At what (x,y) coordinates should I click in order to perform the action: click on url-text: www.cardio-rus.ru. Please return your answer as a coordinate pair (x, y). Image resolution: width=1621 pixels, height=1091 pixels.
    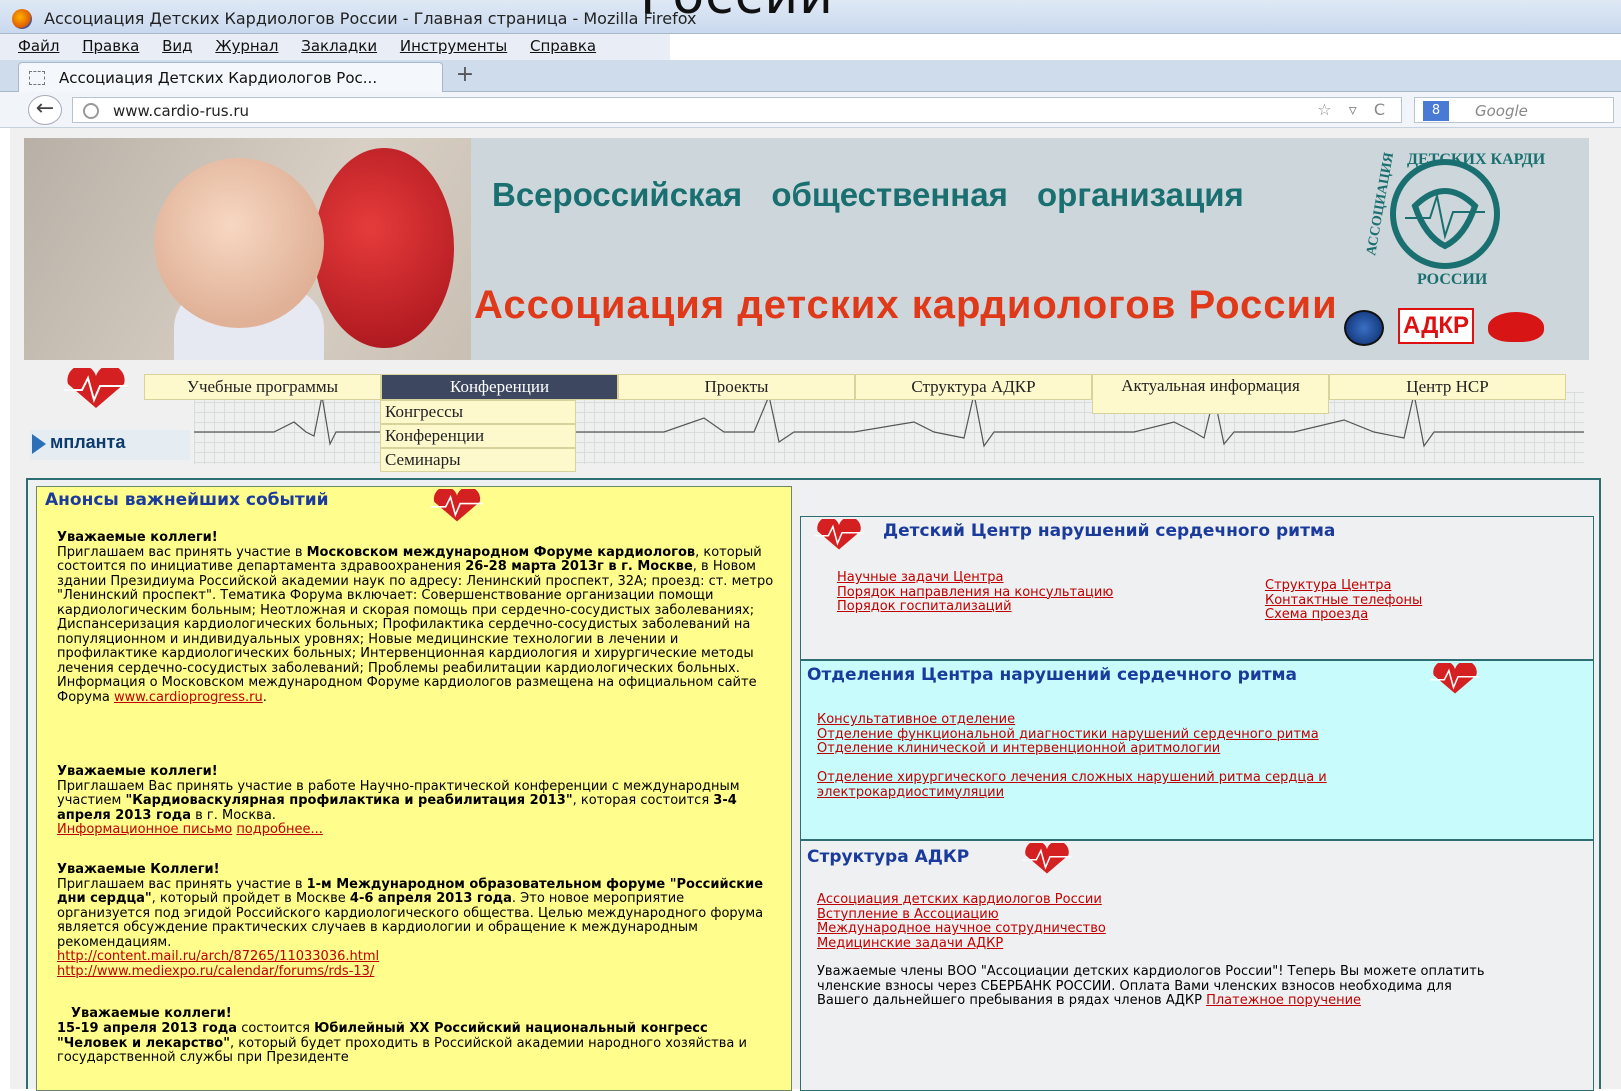
    Looking at the image, I should click on (181, 111).